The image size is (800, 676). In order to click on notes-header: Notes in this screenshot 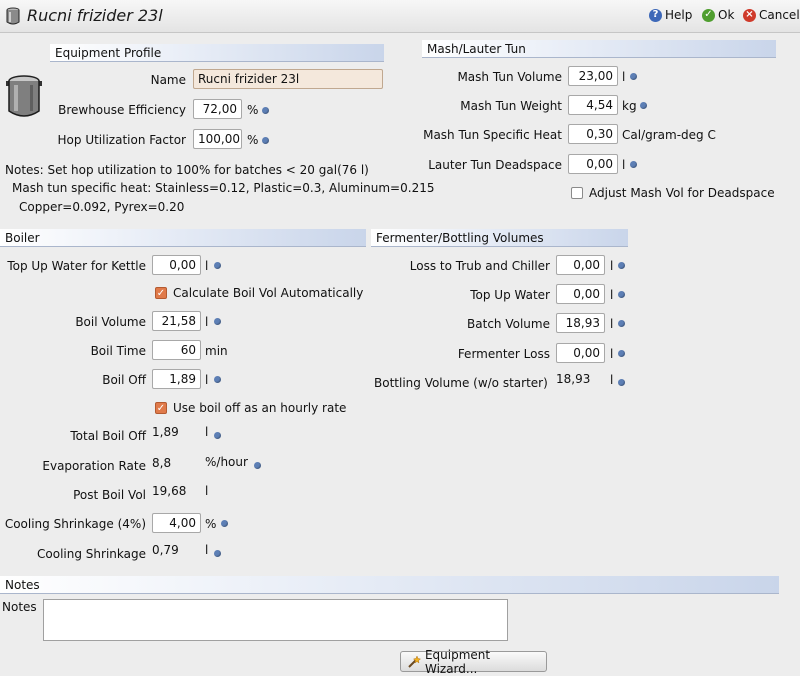, I will do `click(389, 585)`.